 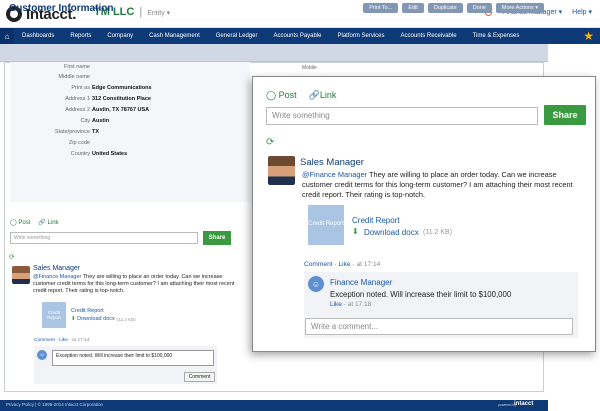 I want to click on comment-author: Finance Manager, so click(x=361, y=282).